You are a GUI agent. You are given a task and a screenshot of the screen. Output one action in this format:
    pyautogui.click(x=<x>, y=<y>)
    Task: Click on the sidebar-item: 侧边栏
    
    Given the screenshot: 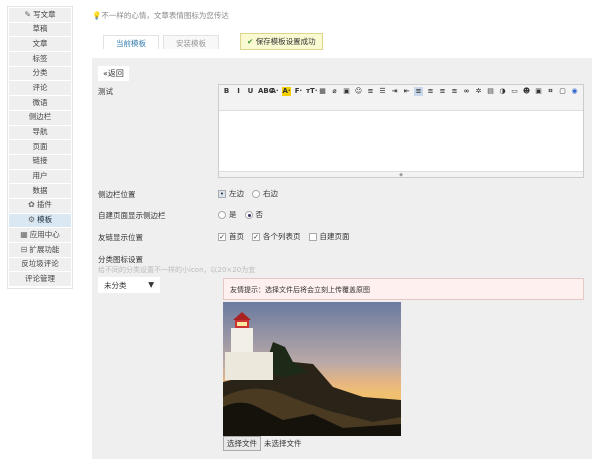 What is the action you would take?
    pyautogui.click(x=40, y=118)
    